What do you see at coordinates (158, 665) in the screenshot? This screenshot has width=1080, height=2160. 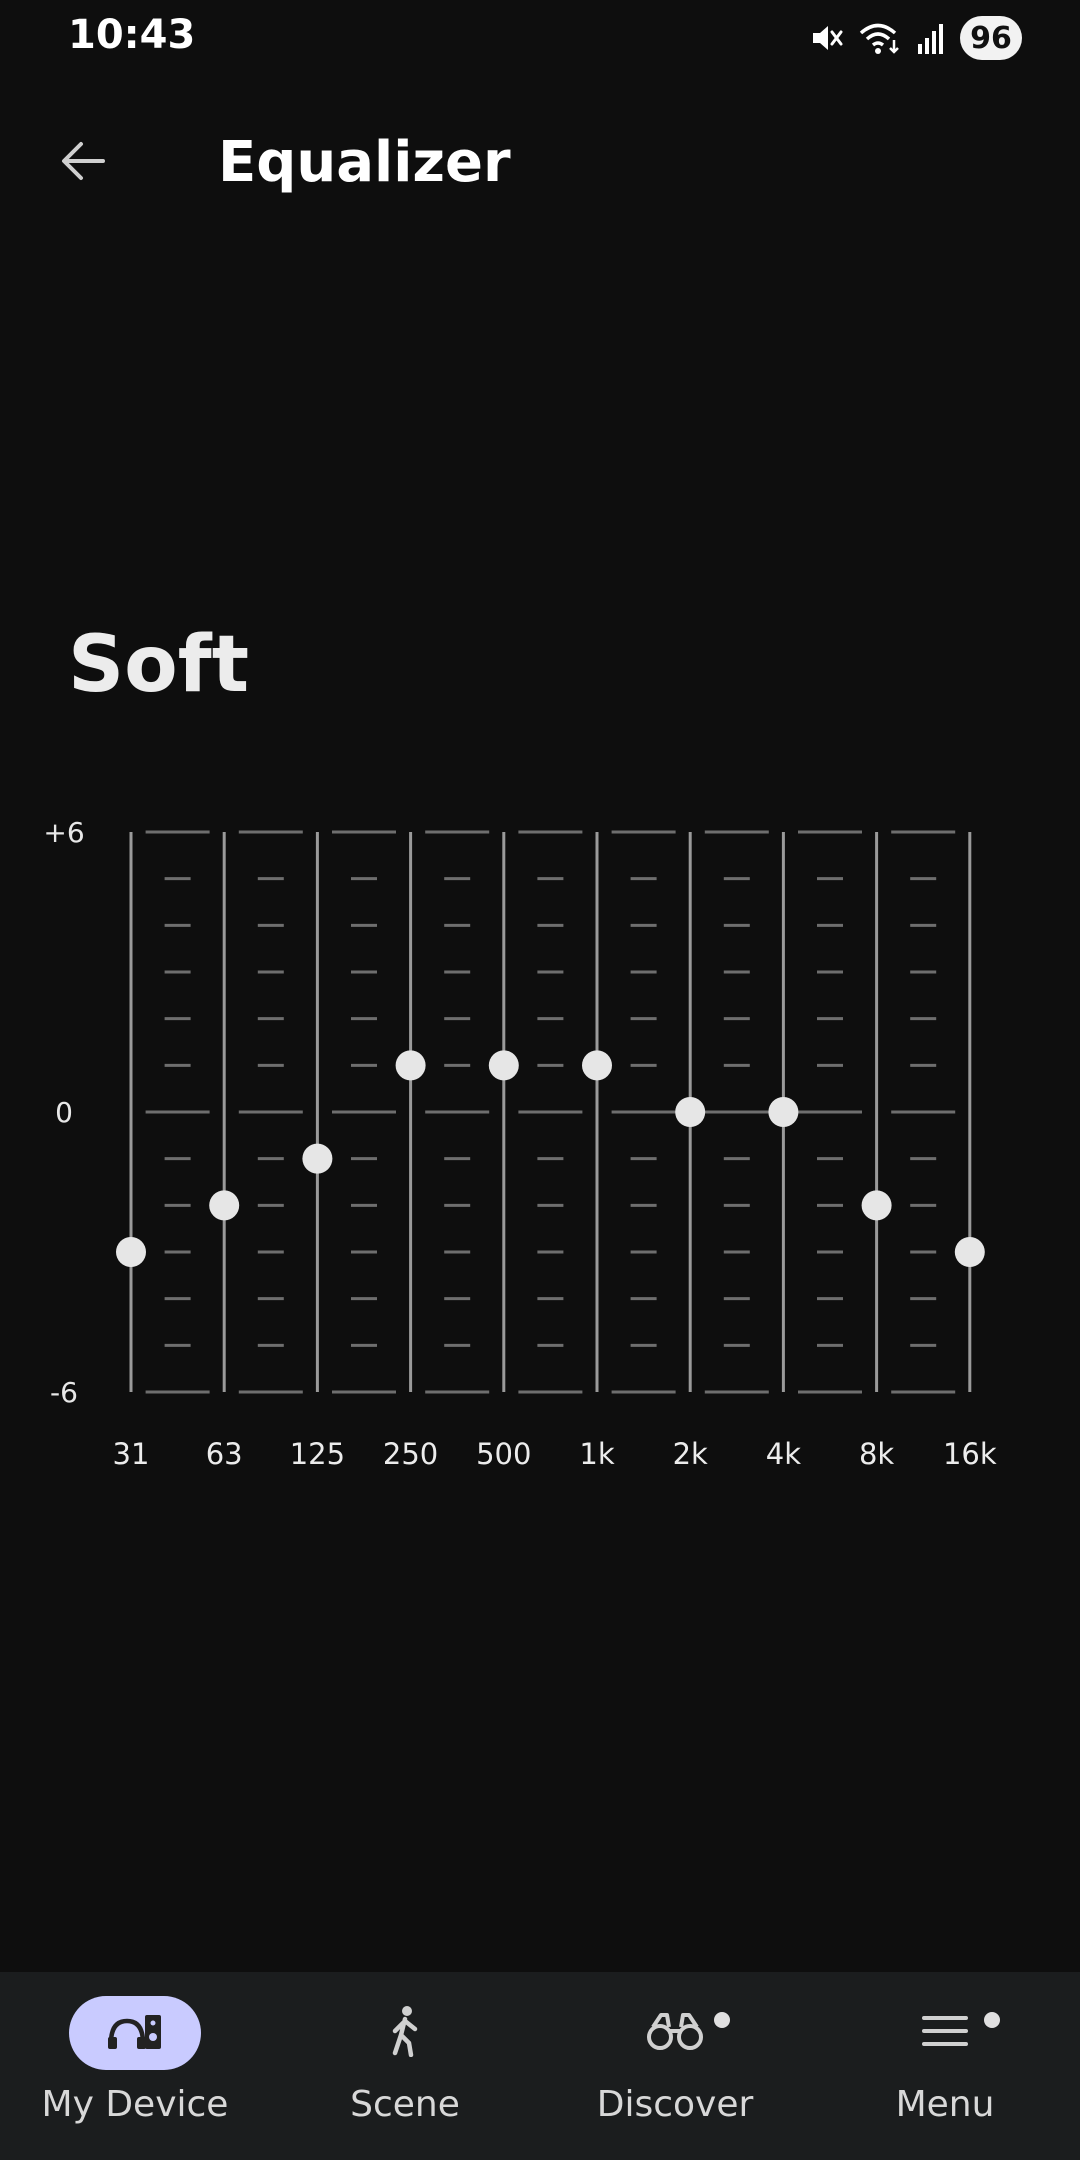 I see `preset-name: Soft` at bounding box center [158, 665].